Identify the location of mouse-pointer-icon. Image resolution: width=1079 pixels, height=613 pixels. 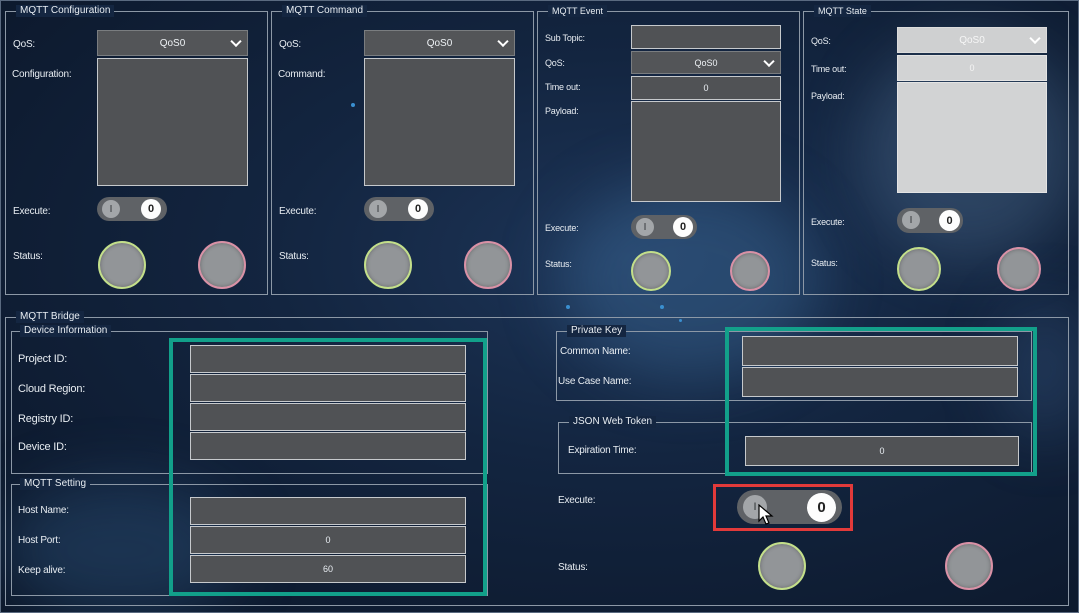
(766, 514).